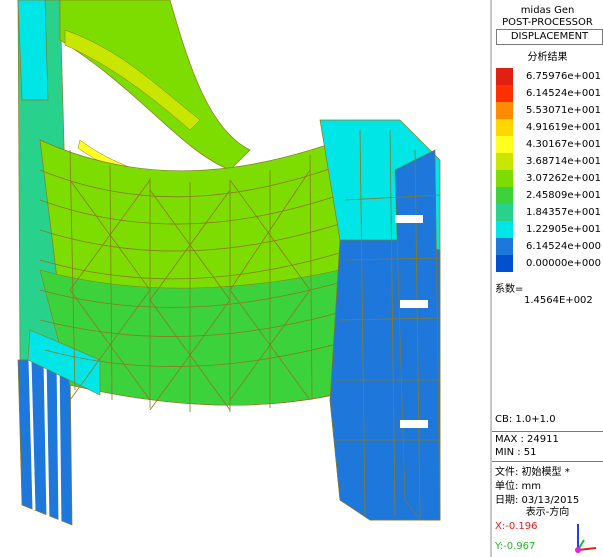 This screenshot has height=557, width=603. Describe the element at coordinates (563, 76) in the screenshot. I see `legend-value: 6.75976e+001` at that location.